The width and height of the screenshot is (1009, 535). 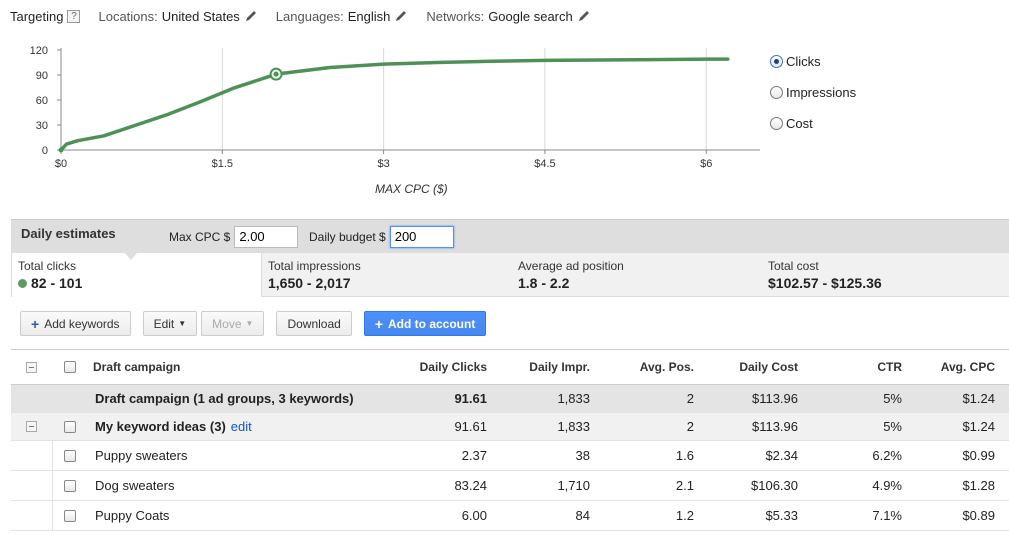 I want to click on summary-pos: 2, so click(x=690, y=398).